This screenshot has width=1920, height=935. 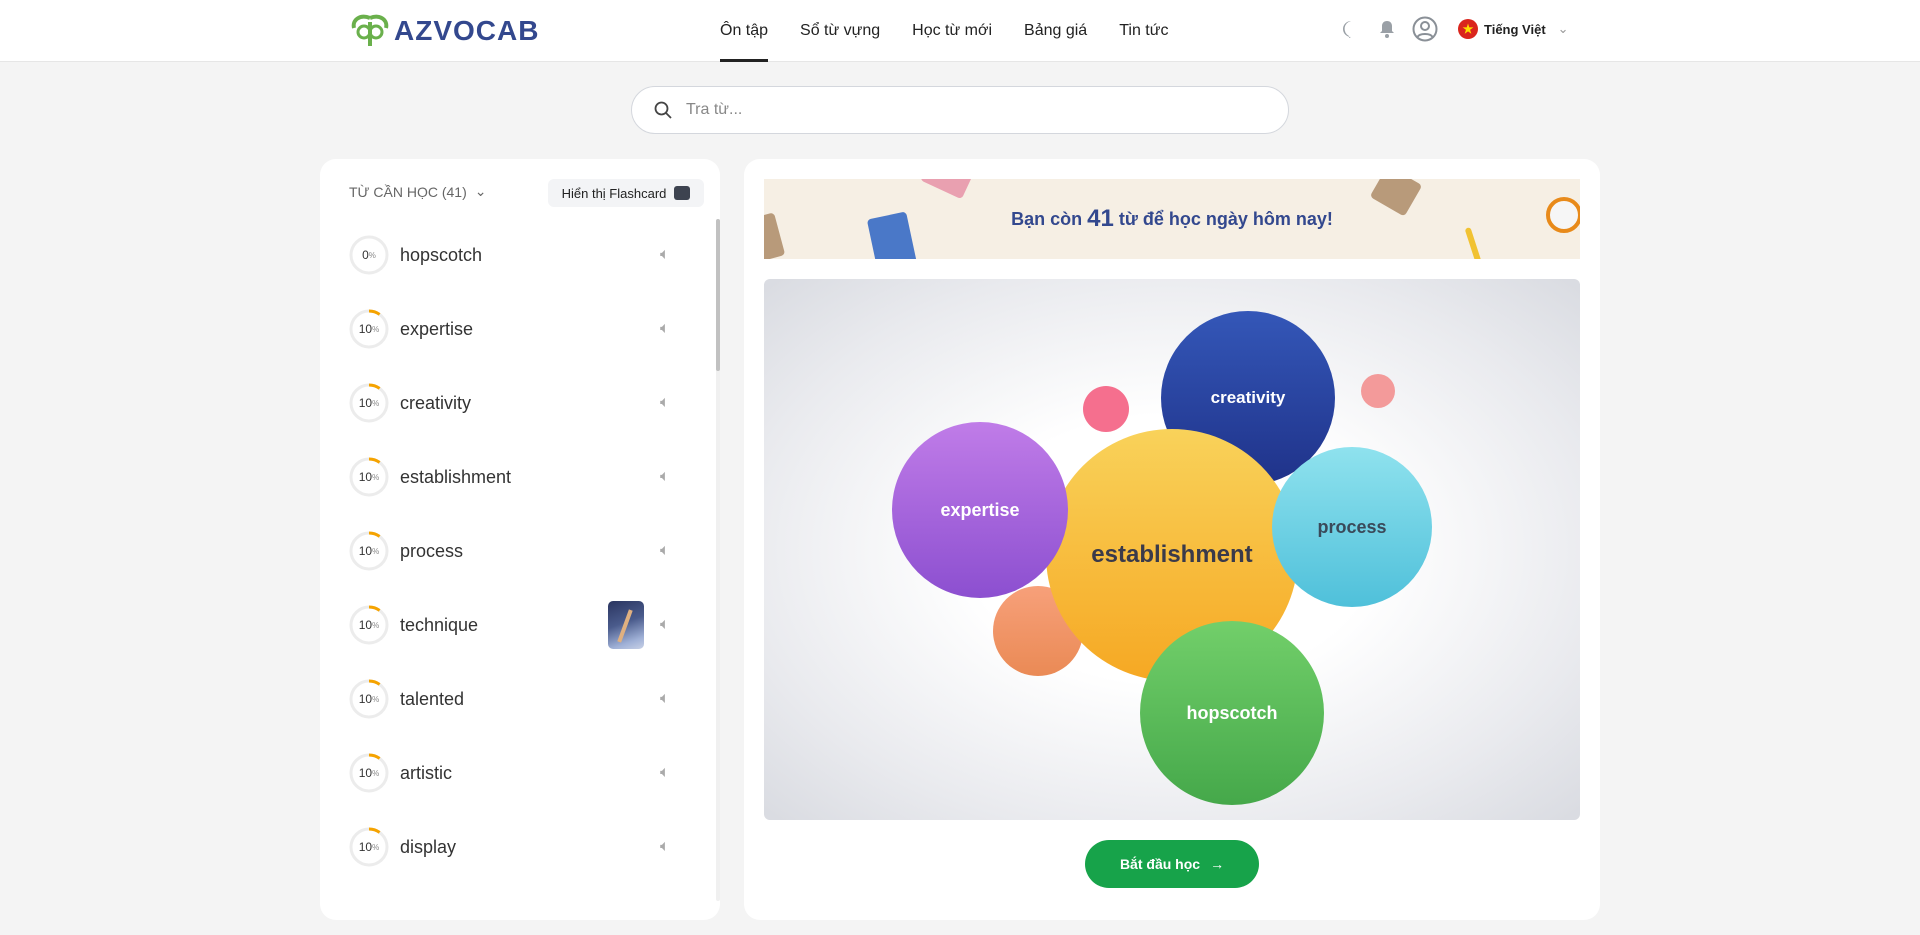 What do you see at coordinates (520, 329) in the screenshot?
I see `word-list-item: 10% expertise 🔈︎` at bounding box center [520, 329].